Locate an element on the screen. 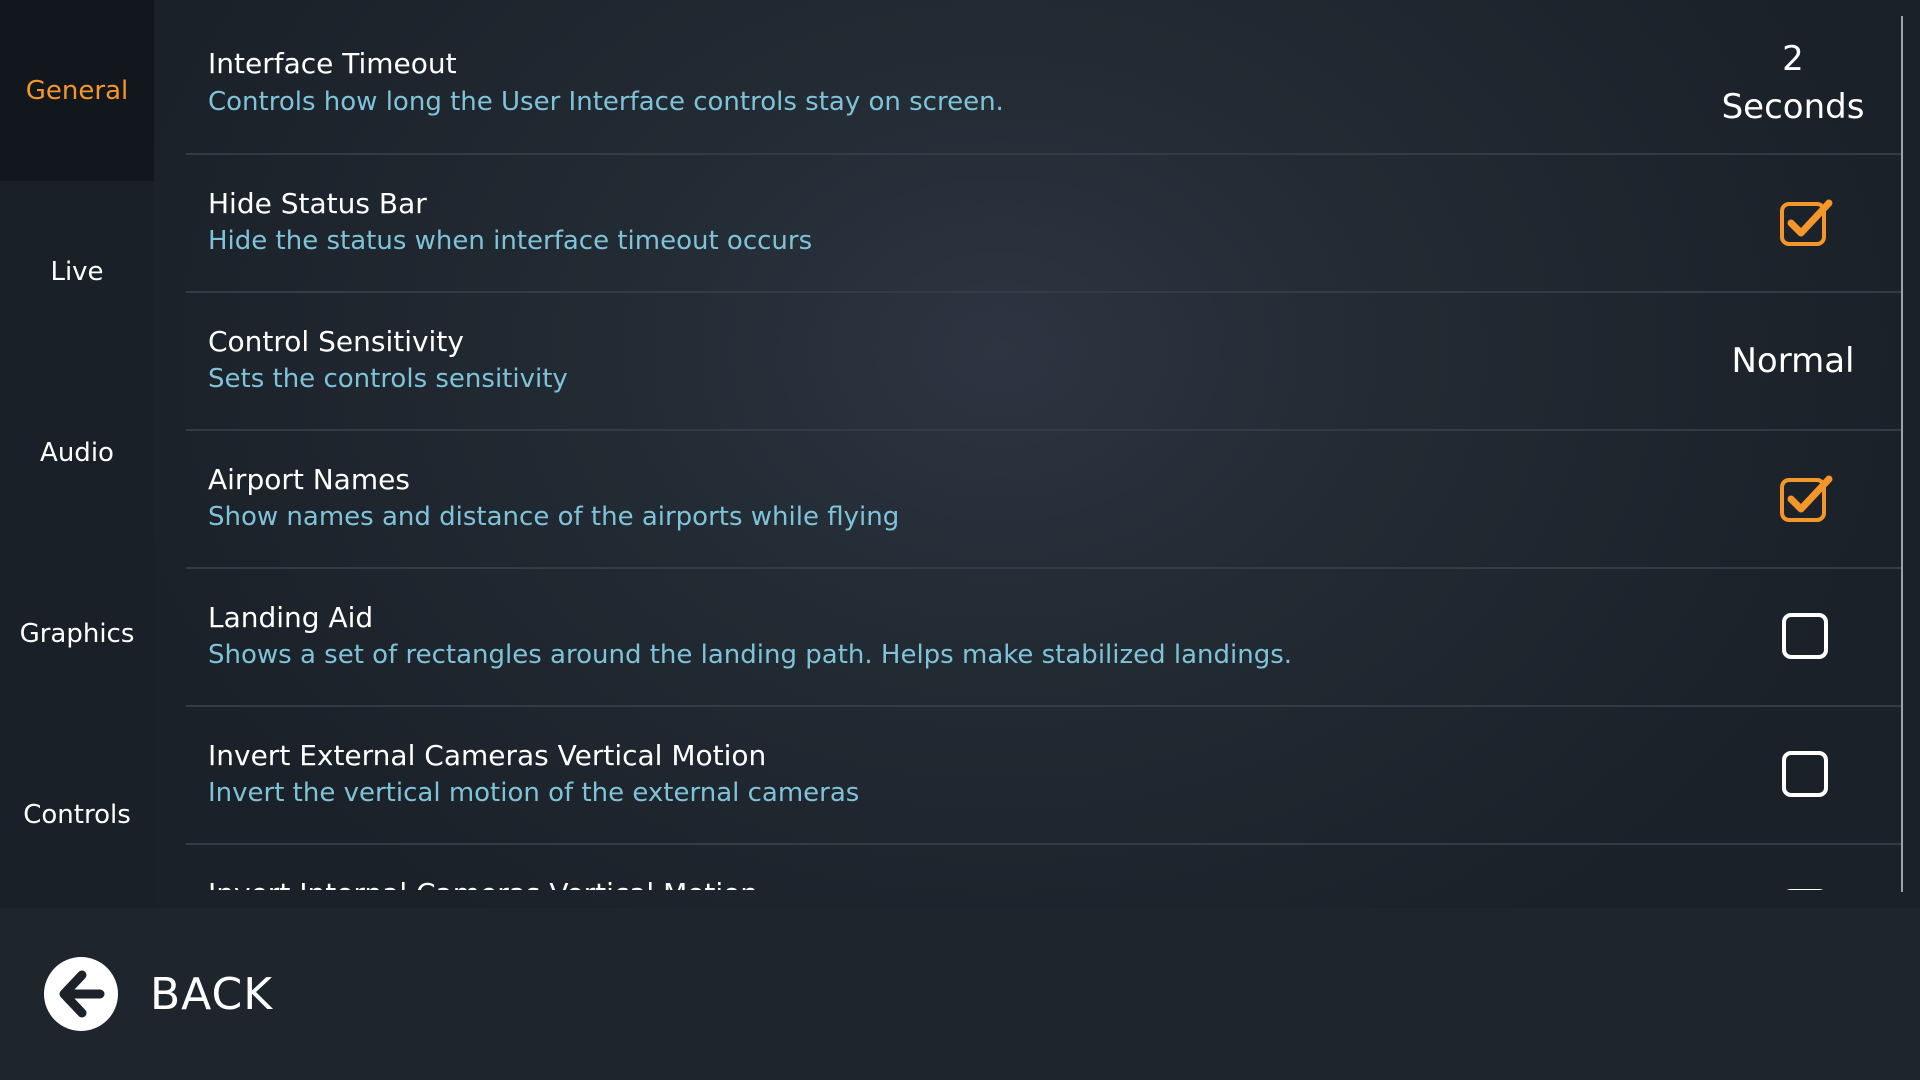  list-scrollbar is located at coordinates (1902, 454).